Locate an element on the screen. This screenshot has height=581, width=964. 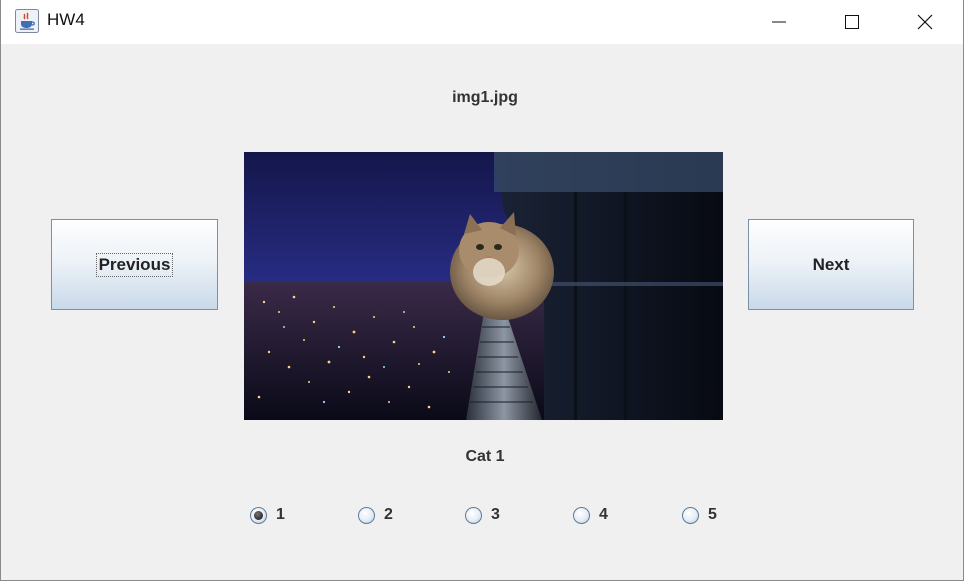
radio-option-5: 5 is located at coordinates (699, 515).